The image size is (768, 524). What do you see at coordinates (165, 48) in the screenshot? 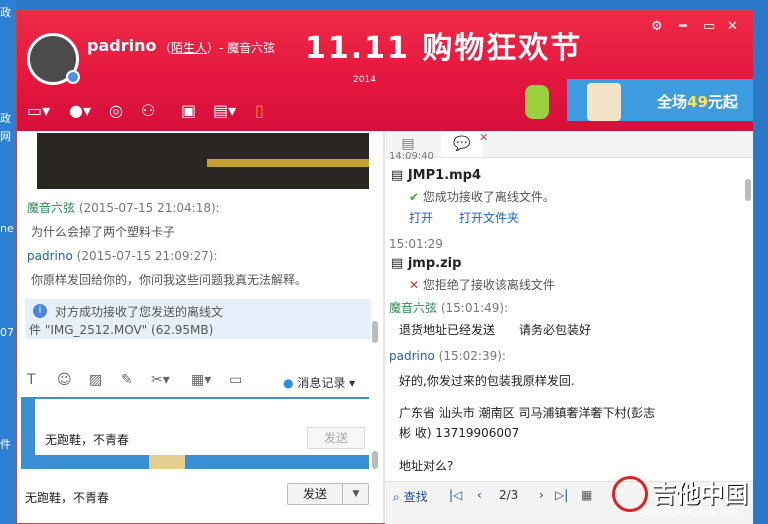
I see `paren-open: （` at bounding box center [165, 48].